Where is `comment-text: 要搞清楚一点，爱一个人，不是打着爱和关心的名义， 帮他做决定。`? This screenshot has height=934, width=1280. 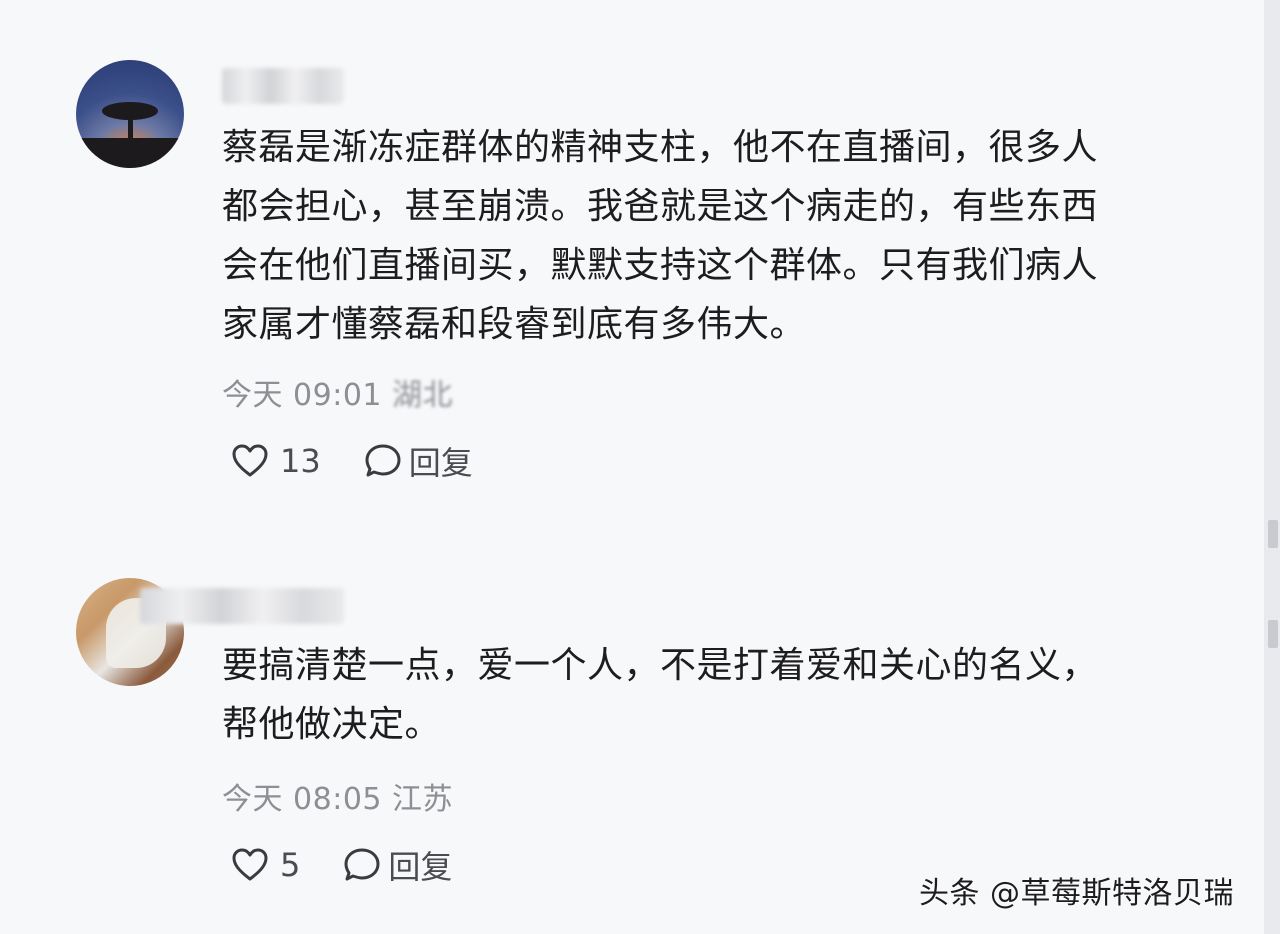 comment-text: 要搞清楚一点，爱一个人，不是打着爱和关心的名义， 帮他做决定。 is located at coordinates (660, 695).